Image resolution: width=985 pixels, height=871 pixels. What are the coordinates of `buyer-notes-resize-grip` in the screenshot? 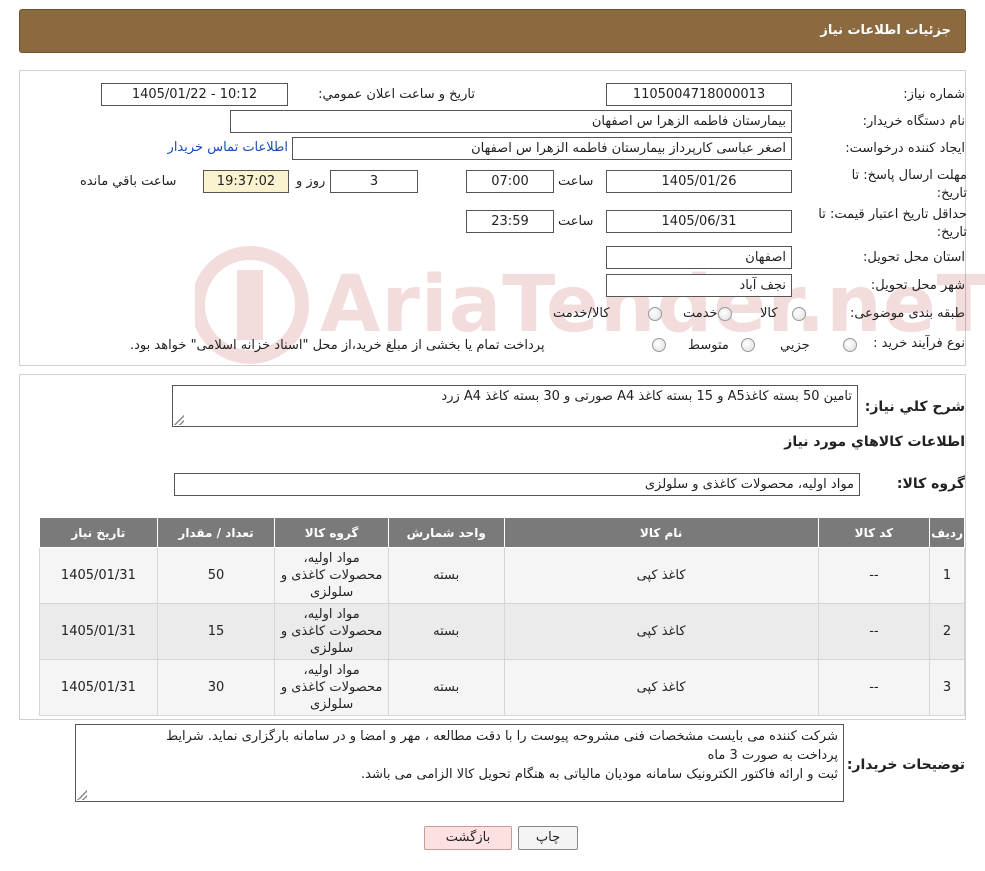 It's located at (82, 795).